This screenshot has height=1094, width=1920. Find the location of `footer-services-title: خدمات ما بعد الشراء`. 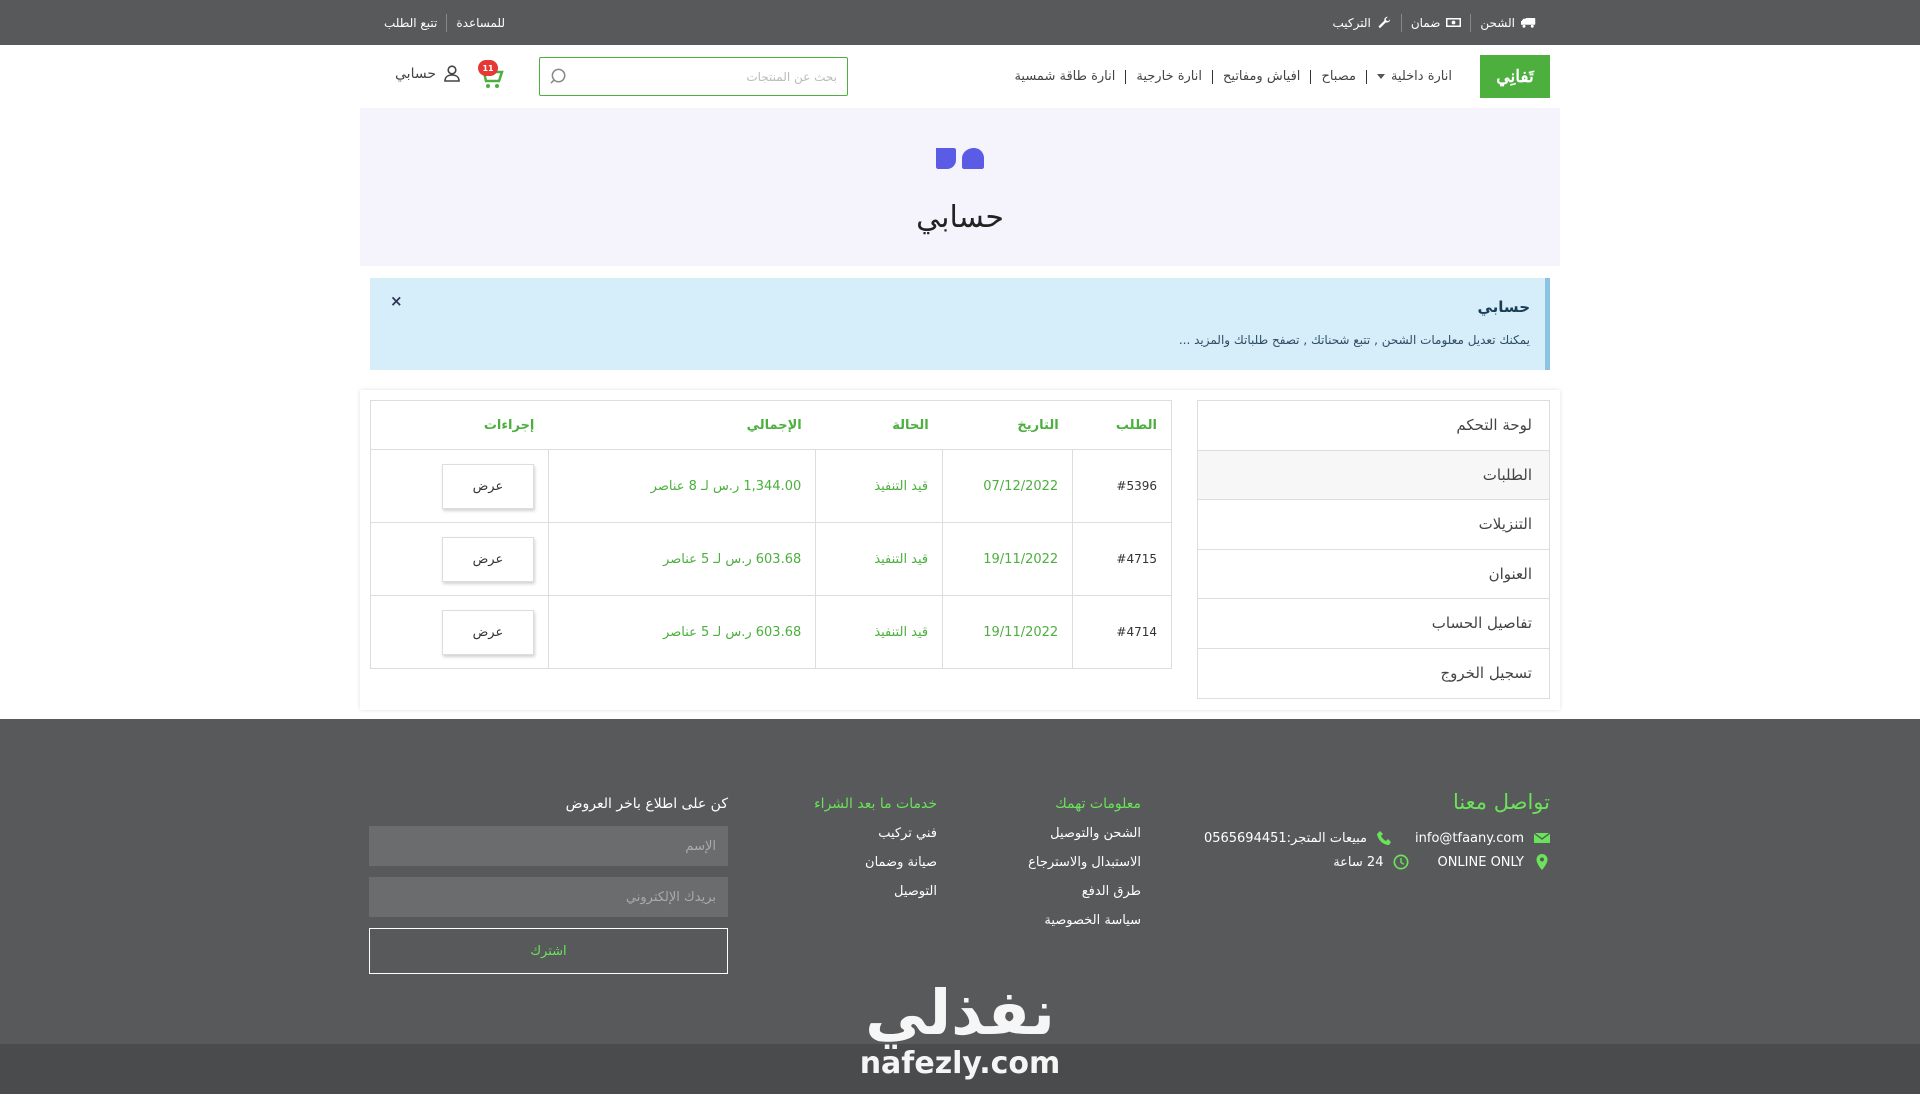

footer-services-title: خدمات ما بعد الشراء is located at coordinates (875, 804).